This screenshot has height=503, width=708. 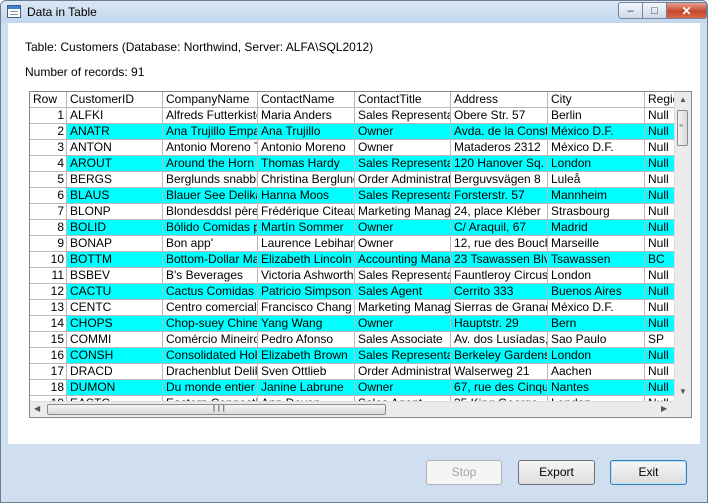 What do you see at coordinates (210, 260) in the screenshot?
I see `cell-company-name: Bottom-Dollar Markets` at bounding box center [210, 260].